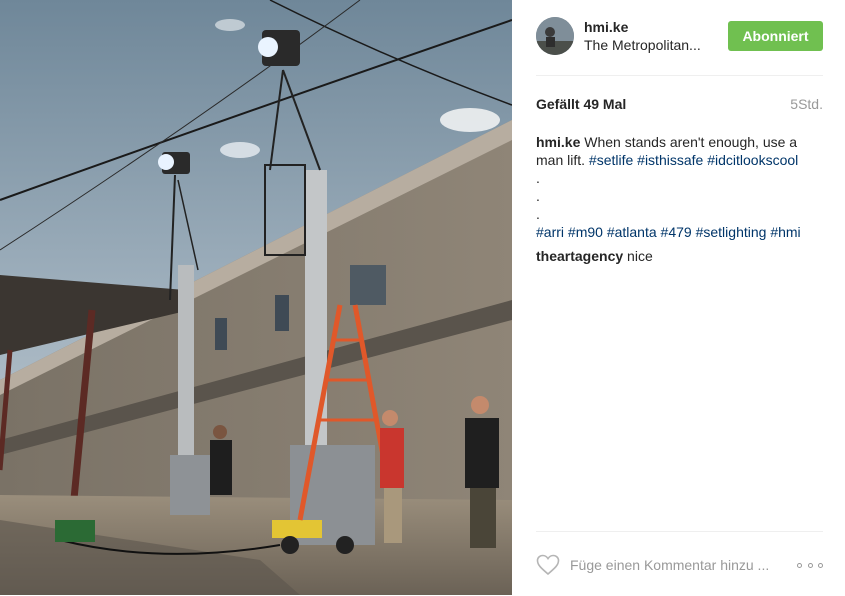  I want to click on username-link: hmi.ke, so click(606, 27).